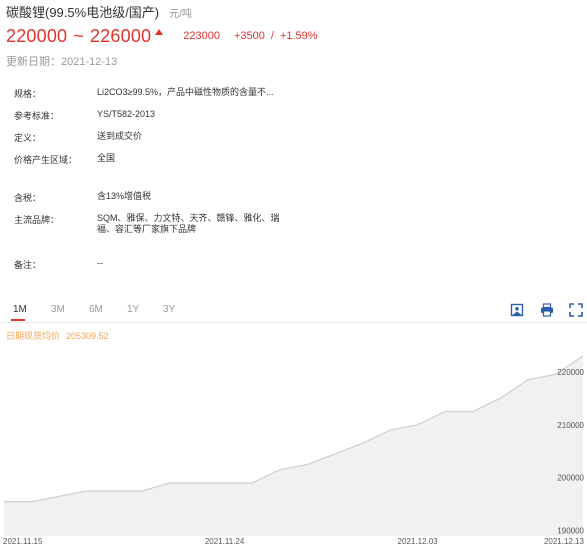 The image size is (587, 547). I want to click on price-change-percent: +1.59%, so click(298, 36).